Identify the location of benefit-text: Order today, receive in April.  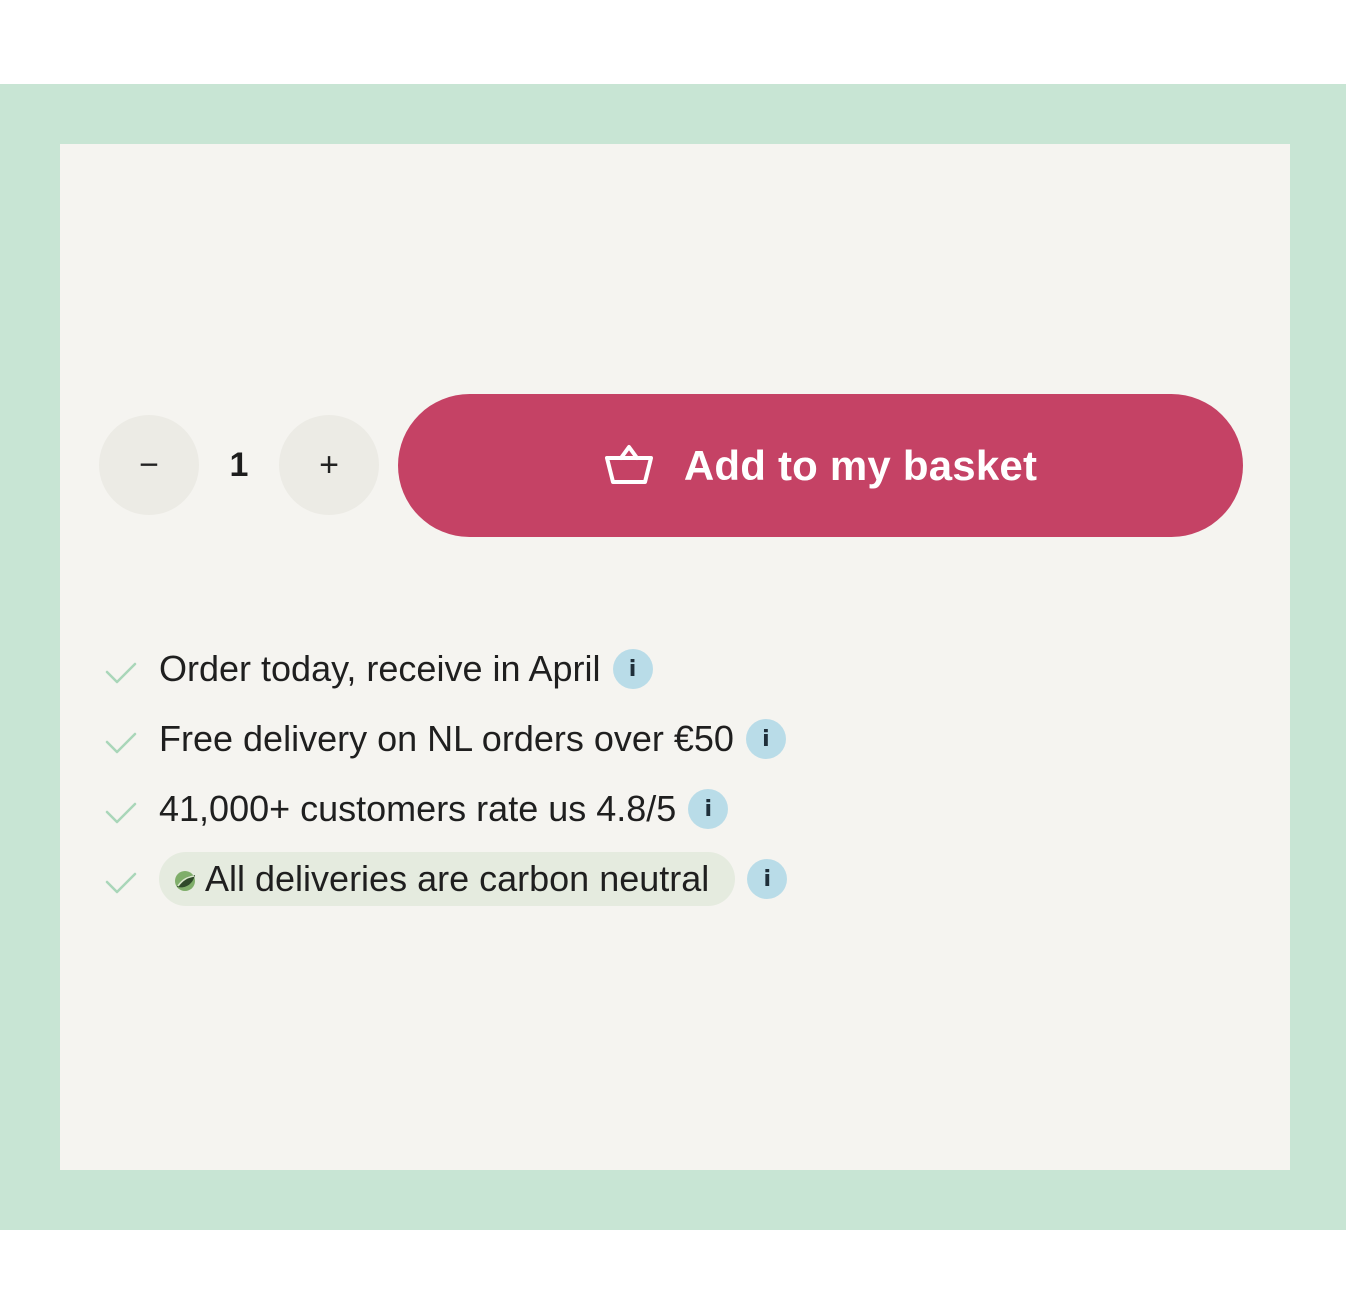
(380, 668).